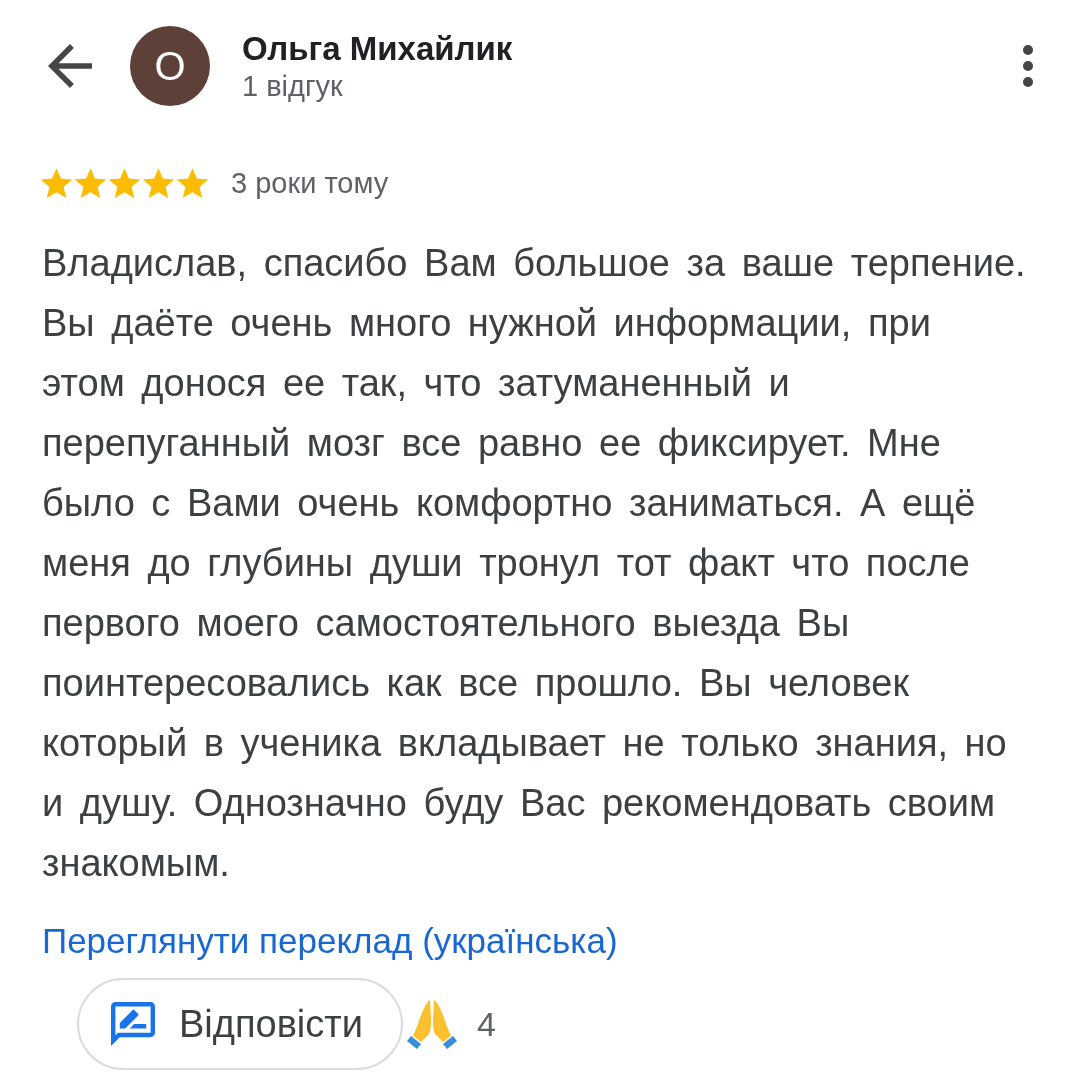  Describe the element at coordinates (377, 48) in the screenshot. I see `reviewer-name: Ольга Михайлик` at that location.